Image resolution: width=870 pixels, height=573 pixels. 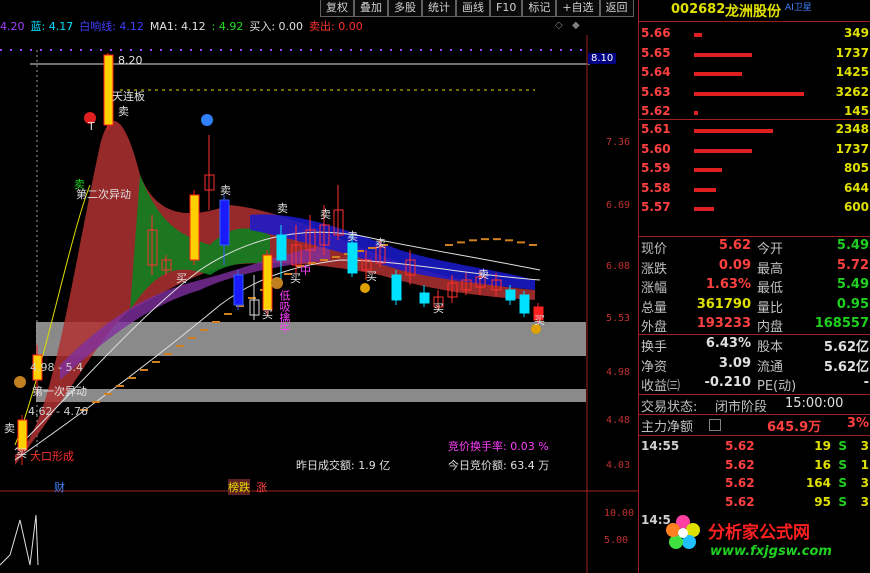 I want to click on ob-price: 5.60, so click(x=656, y=148).